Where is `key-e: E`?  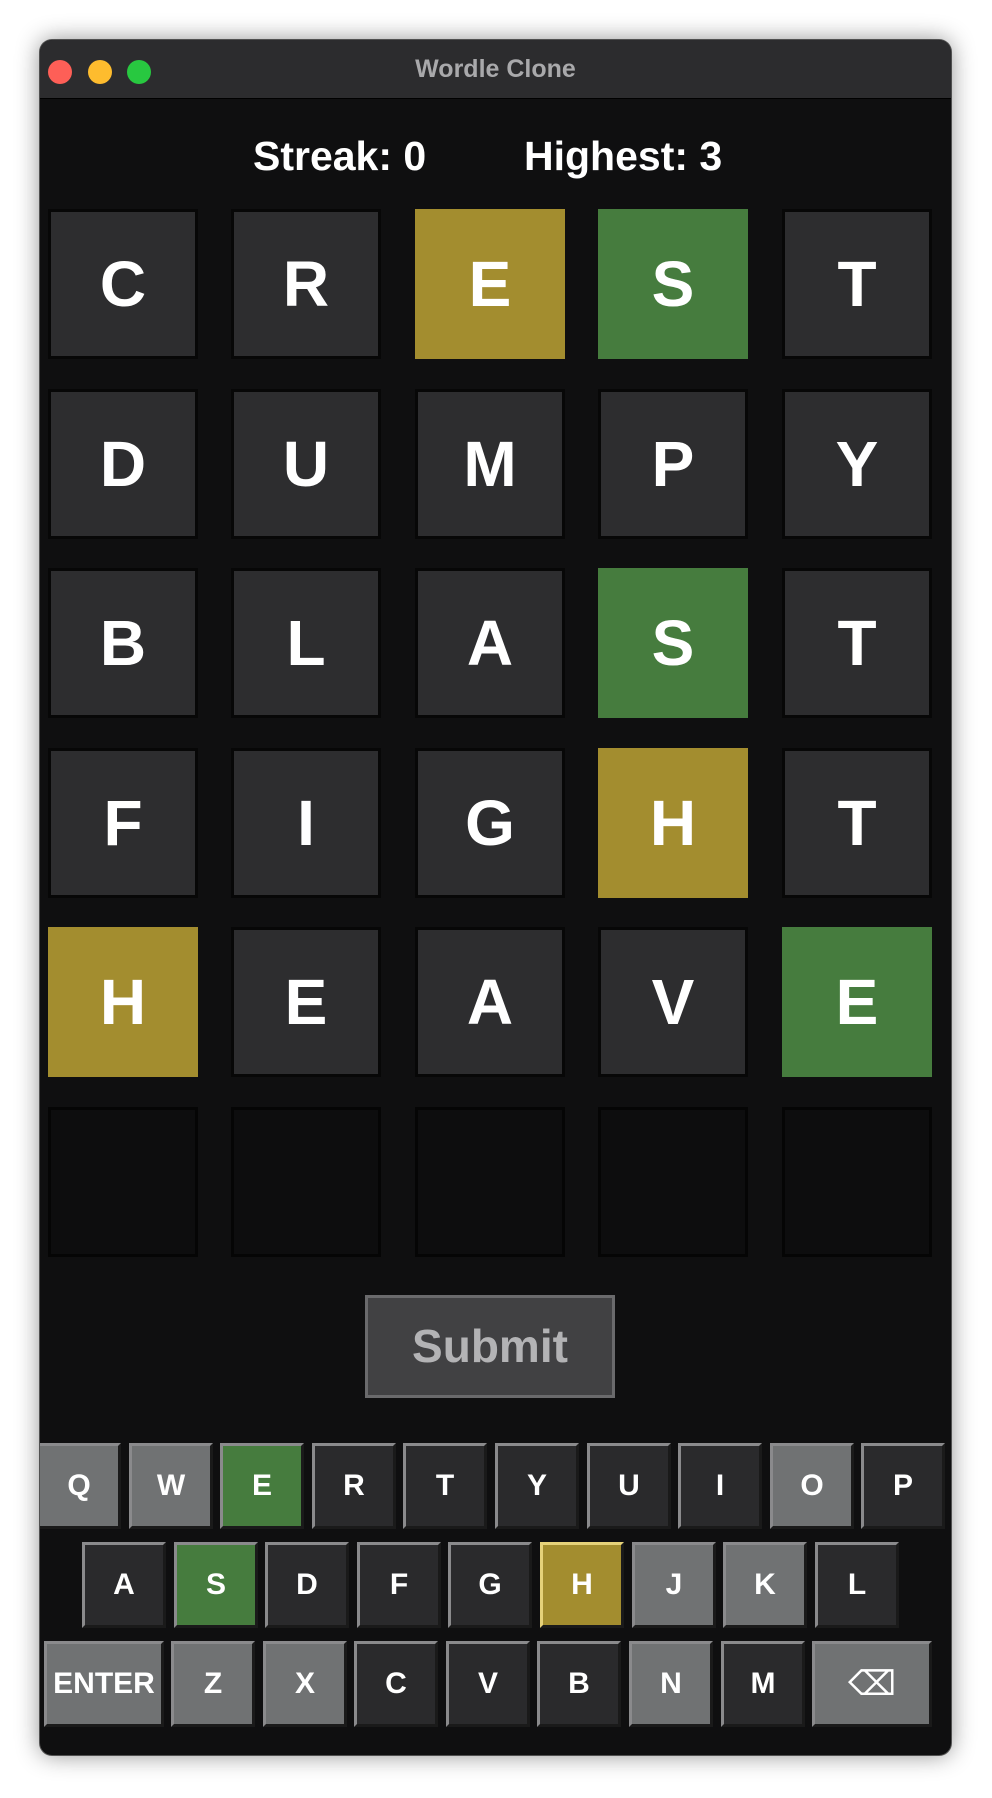
key-e: E is located at coordinates (262, 1486).